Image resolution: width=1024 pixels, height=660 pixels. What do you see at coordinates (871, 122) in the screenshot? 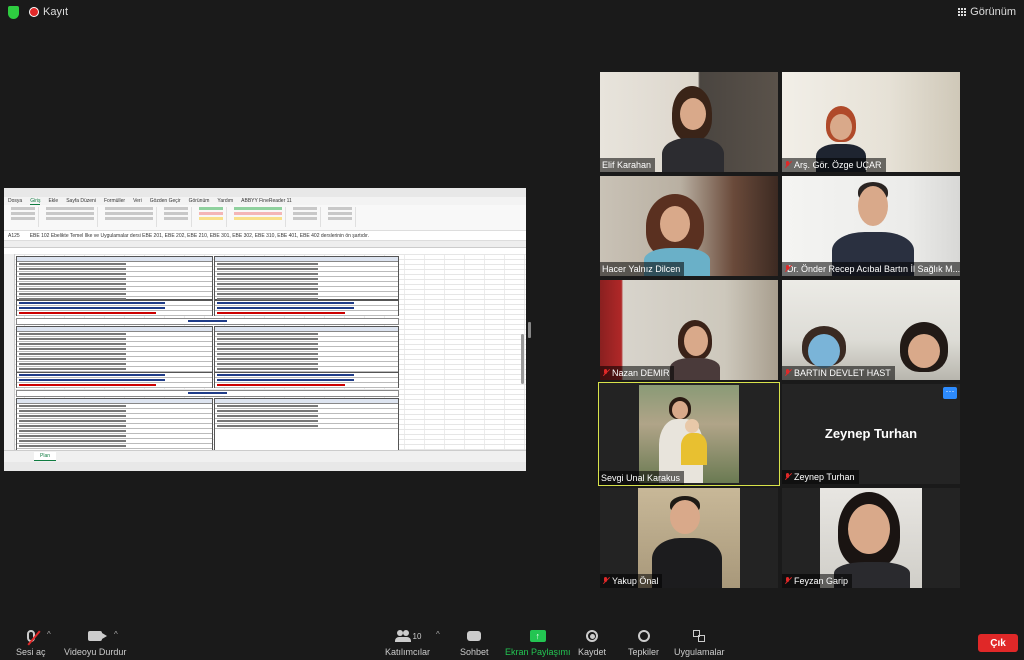
I see `participant-tile: Arş. Gör. Özge UÇAR` at bounding box center [871, 122].